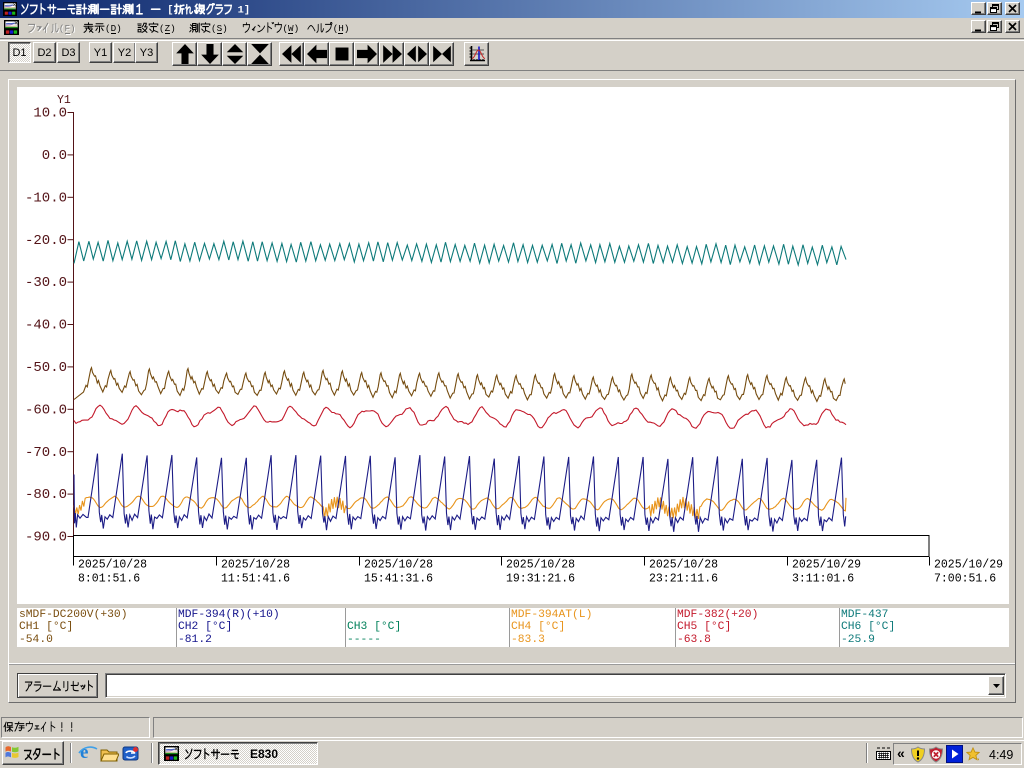 The image size is (1024, 768). Describe the element at coordinates (46, 538) in the screenshot. I see `svg-text: -90.0` at that location.